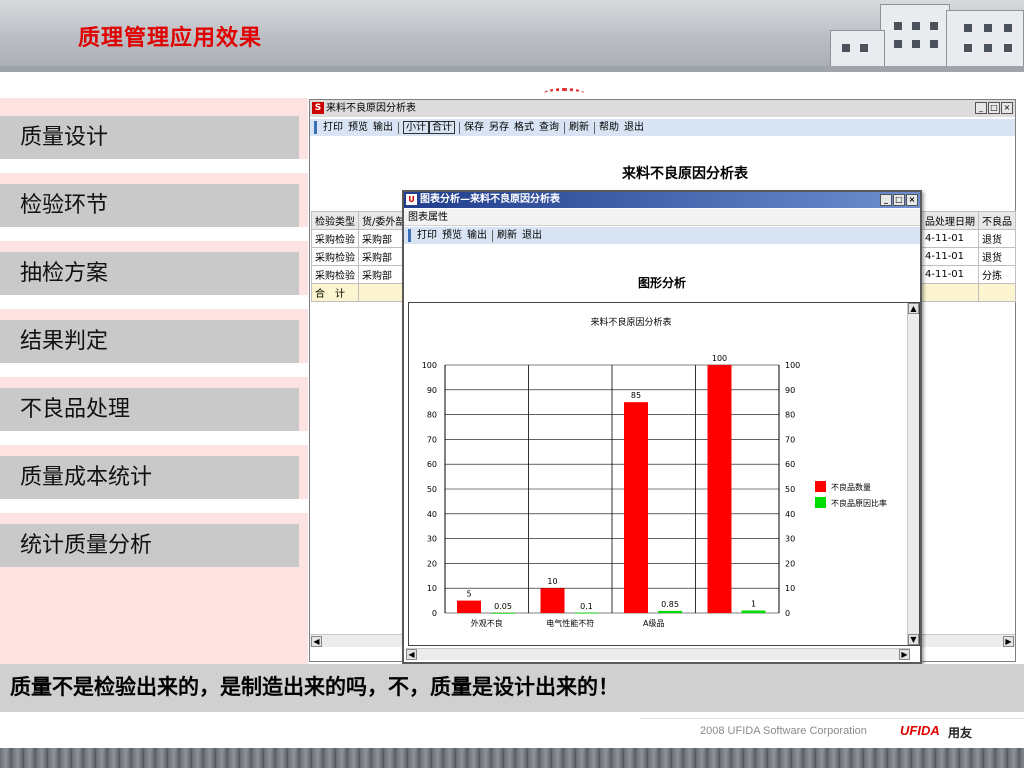 The height and width of the screenshot is (768, 1024). I want to click on total-row: 合 计, so click(360, 292).